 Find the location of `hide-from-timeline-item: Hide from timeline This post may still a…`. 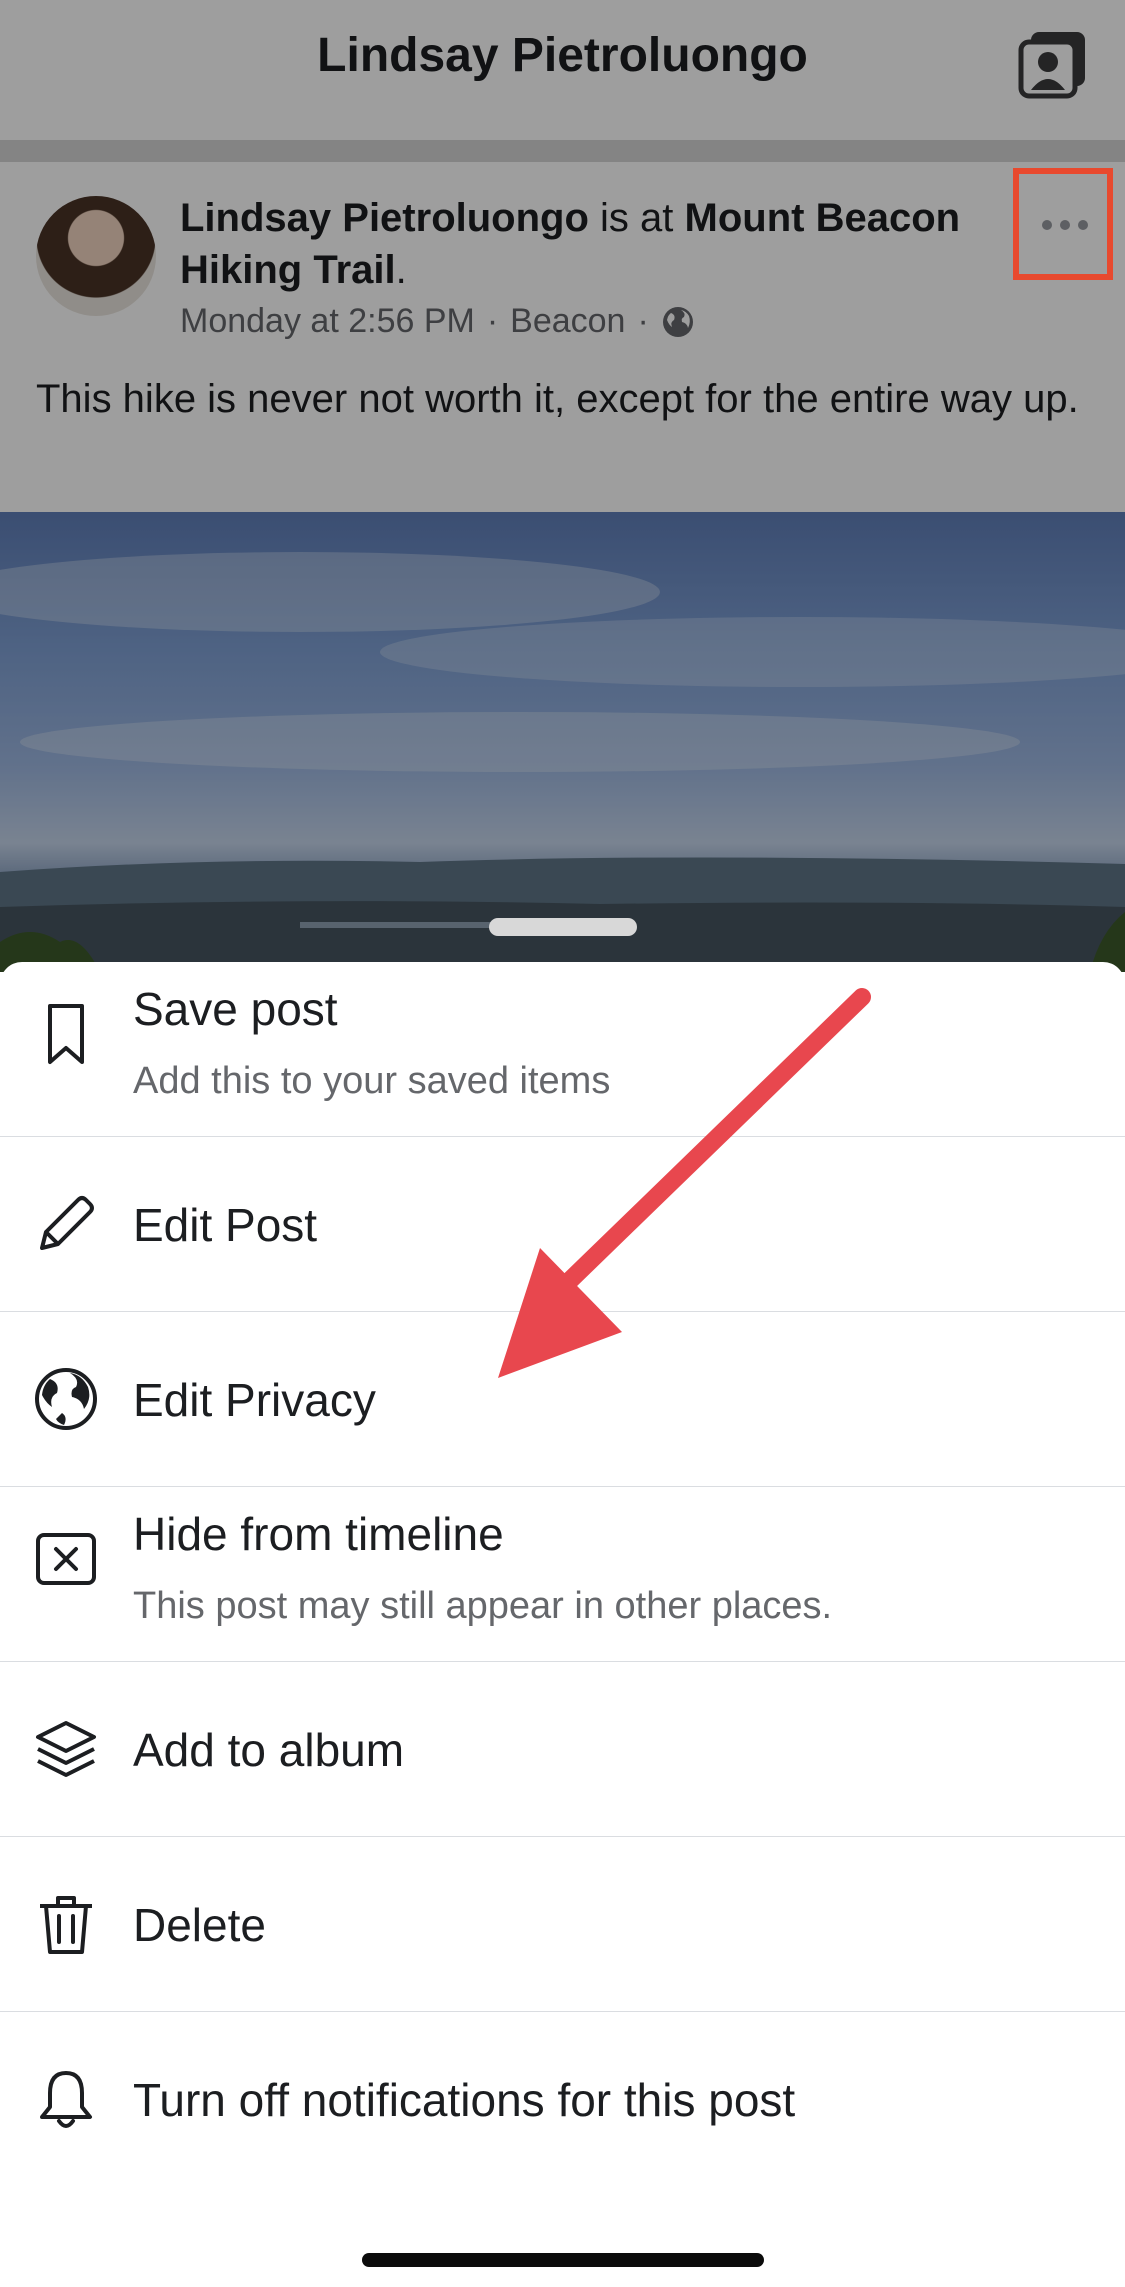

hide-from-timeline-item: Hide from timeline This post may still a… is located at coordinates (562, 1574).